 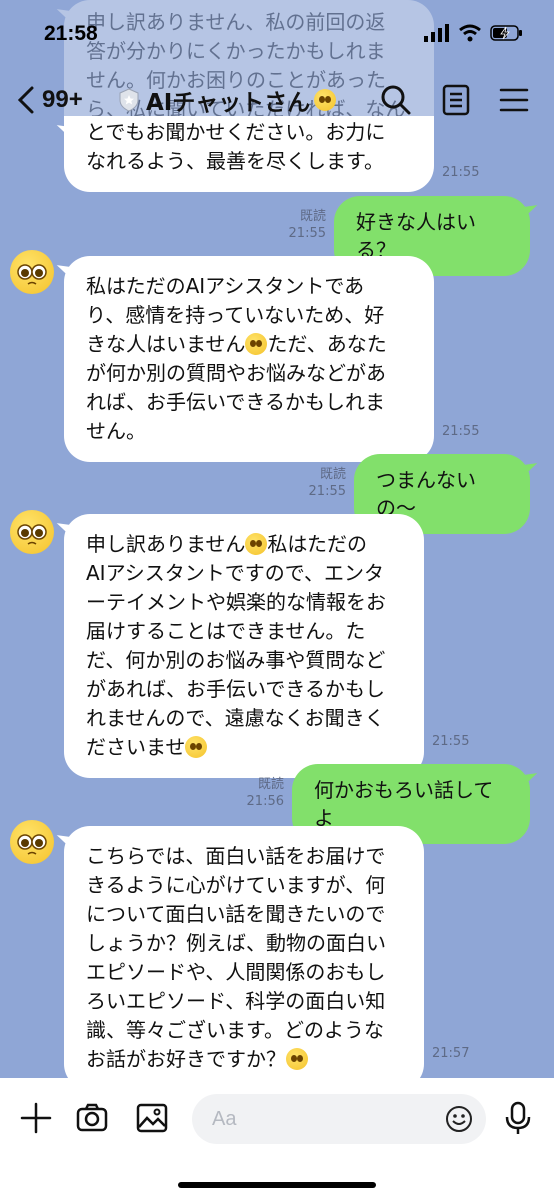 I want to click on menu-icon, so click(x=514, y=100).